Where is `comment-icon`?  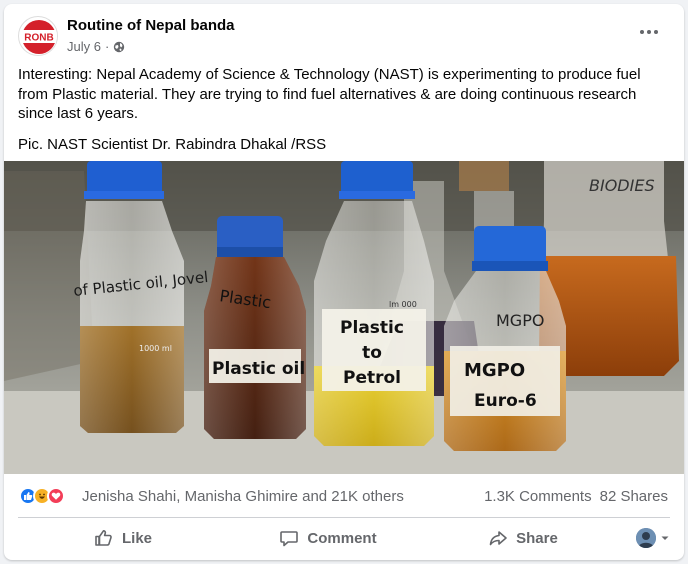 comment-icon is located at coordinates (289, 539).